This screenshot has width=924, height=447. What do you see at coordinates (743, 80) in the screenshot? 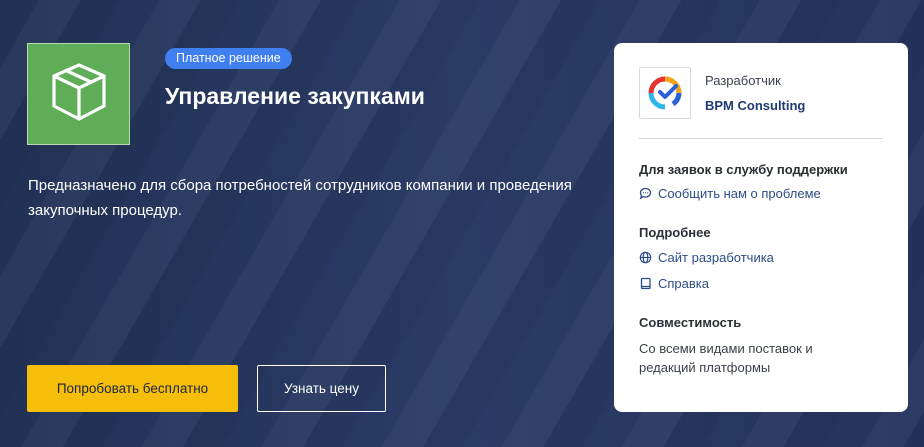
I see `developer-label: Разработчик` at bounding box center [743, 80].